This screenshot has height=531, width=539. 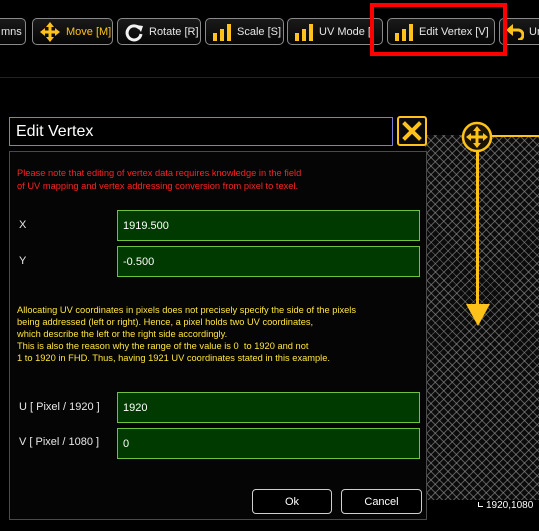 I want to click on uv-mode-button: UV Mode [, so click(x=335, y=31).